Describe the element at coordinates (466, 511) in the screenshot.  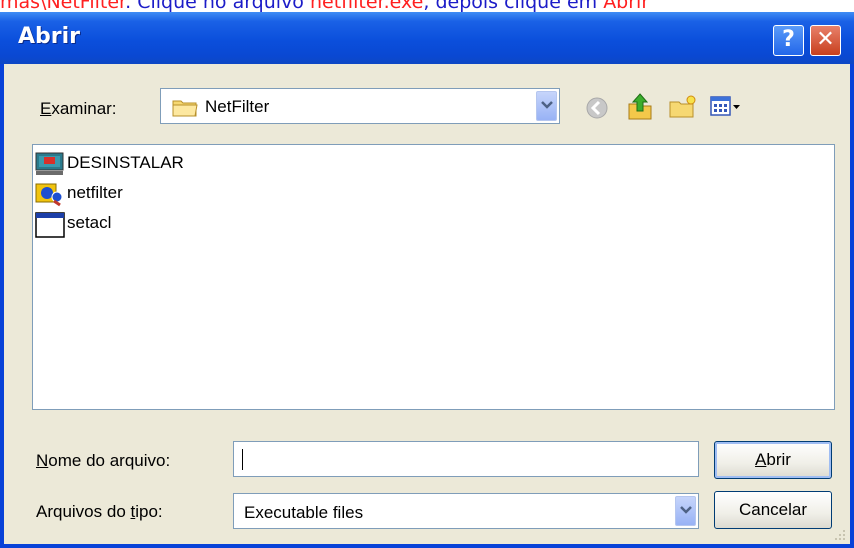
I see `filetype-dropdown: Executable files` at that location.